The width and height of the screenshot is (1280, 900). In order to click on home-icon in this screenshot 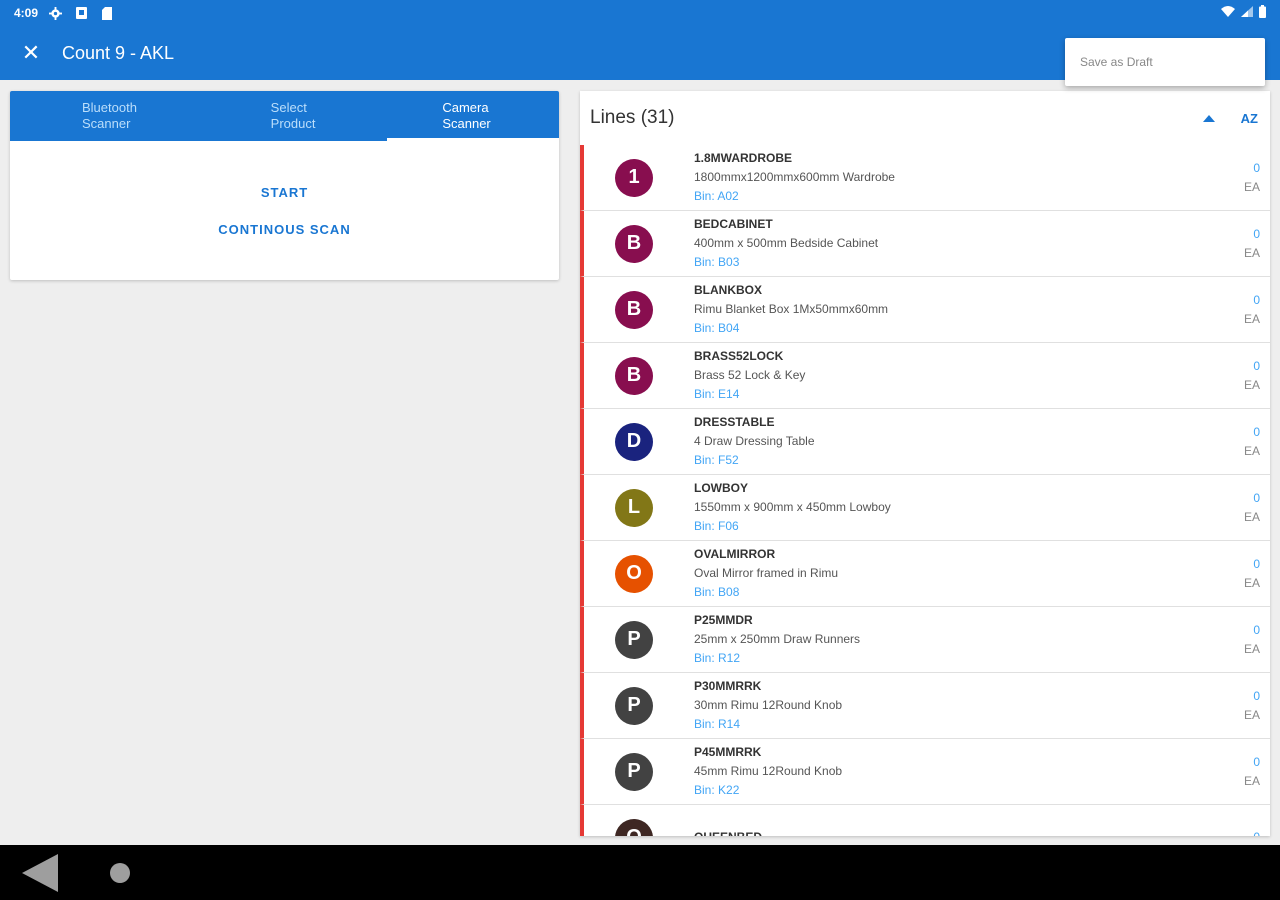, I will do `click(120, 873)`.